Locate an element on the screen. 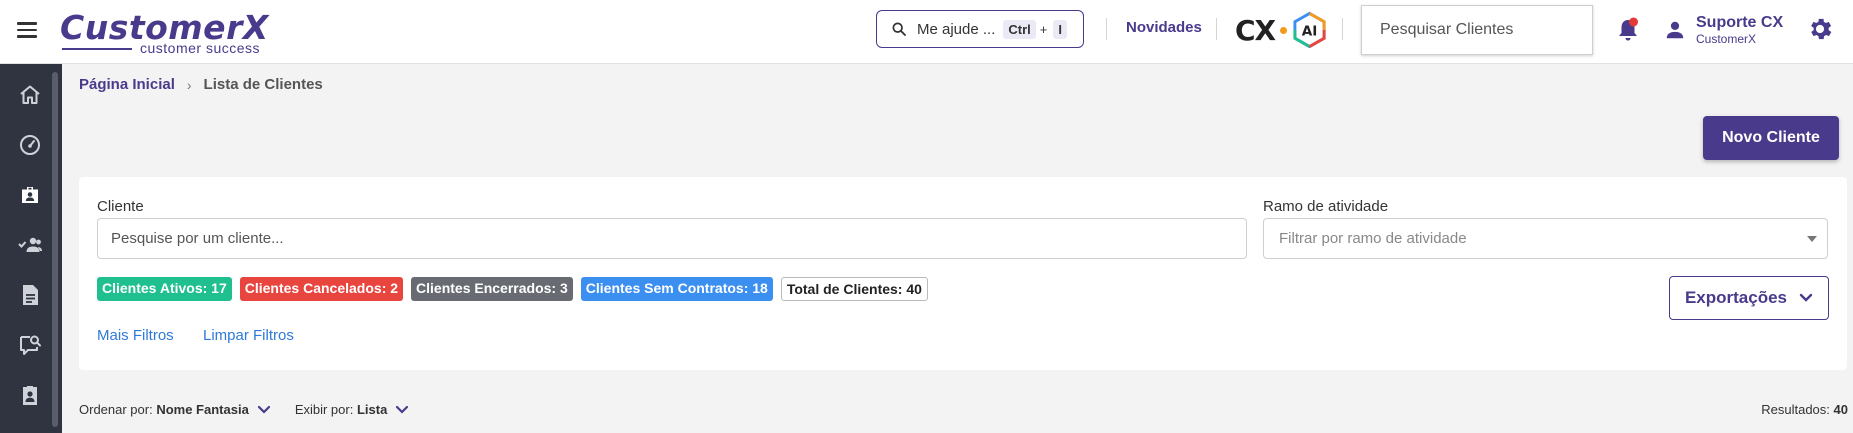 The height and width of the screenshot is (433, 1853). cx-ai-button: CX AI is located at coordinates (1281, 30).